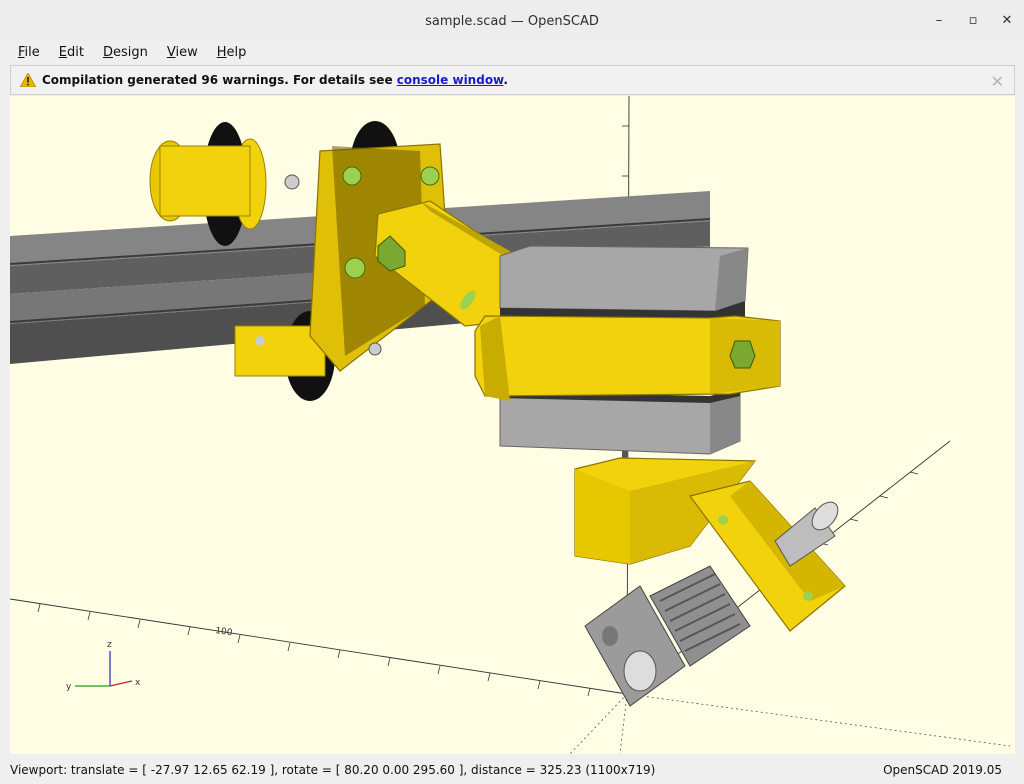  I want to click on warning-close-icon: ✕, so click(997, 81).